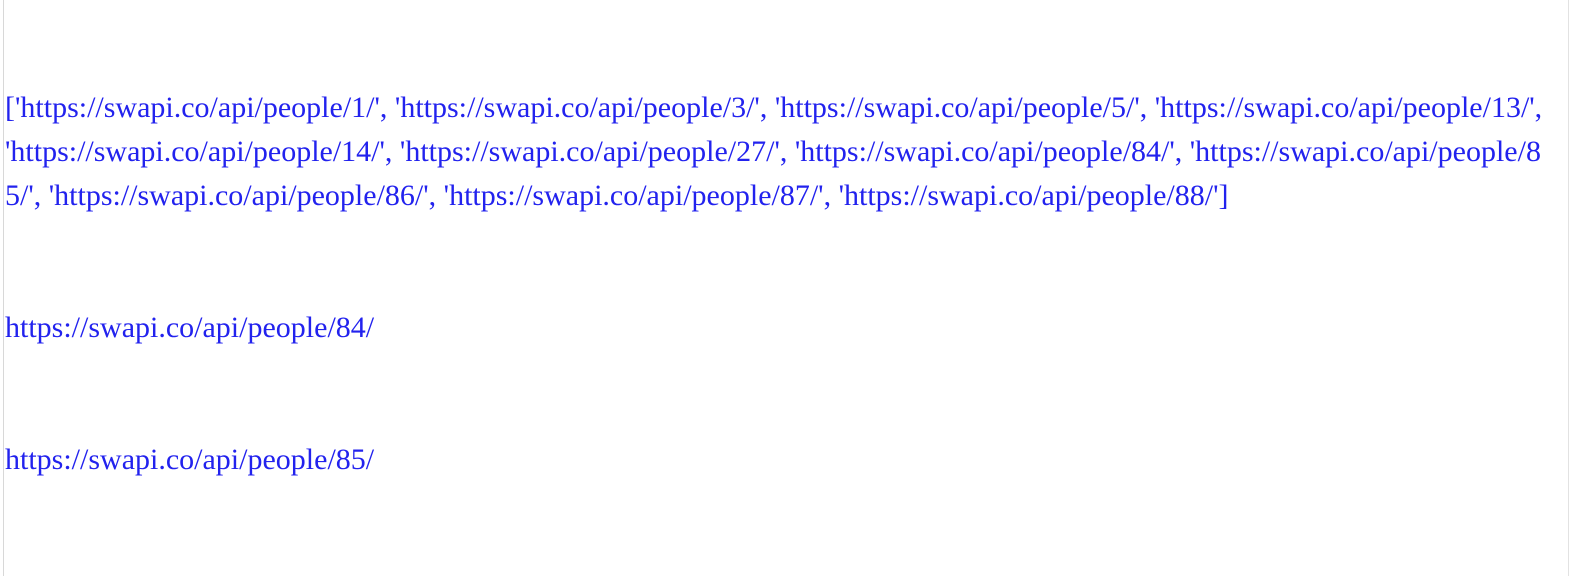 The image size is (1579, 576). I want to click on left-edge-rule, so click(3, 288).